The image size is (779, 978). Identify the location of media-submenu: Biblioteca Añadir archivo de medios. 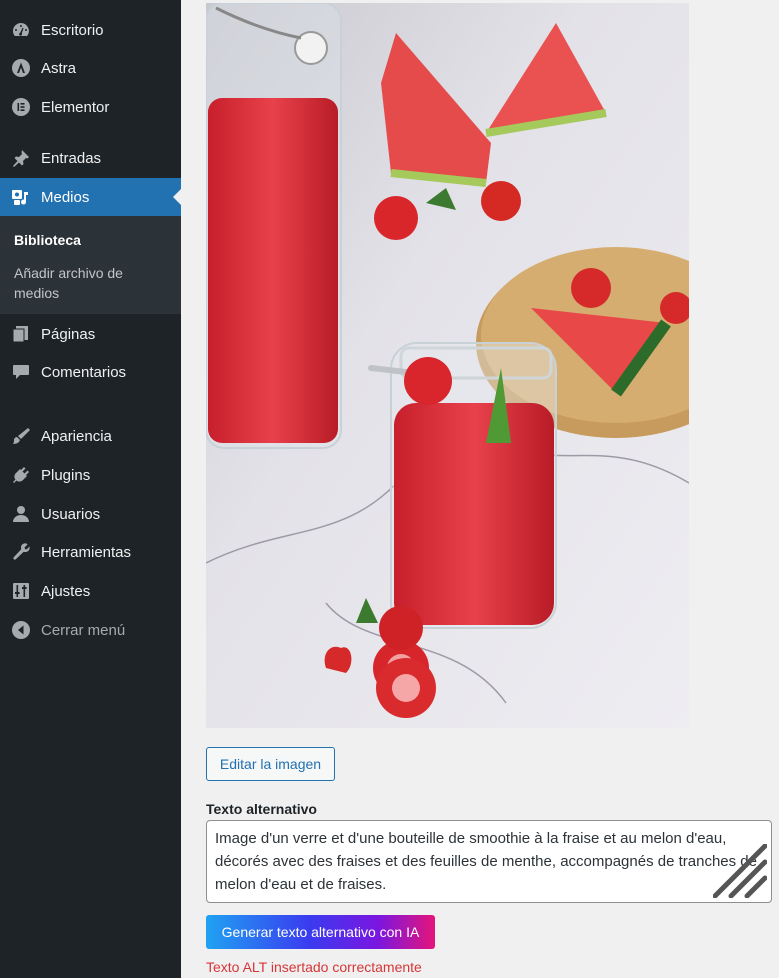
(90, 265).